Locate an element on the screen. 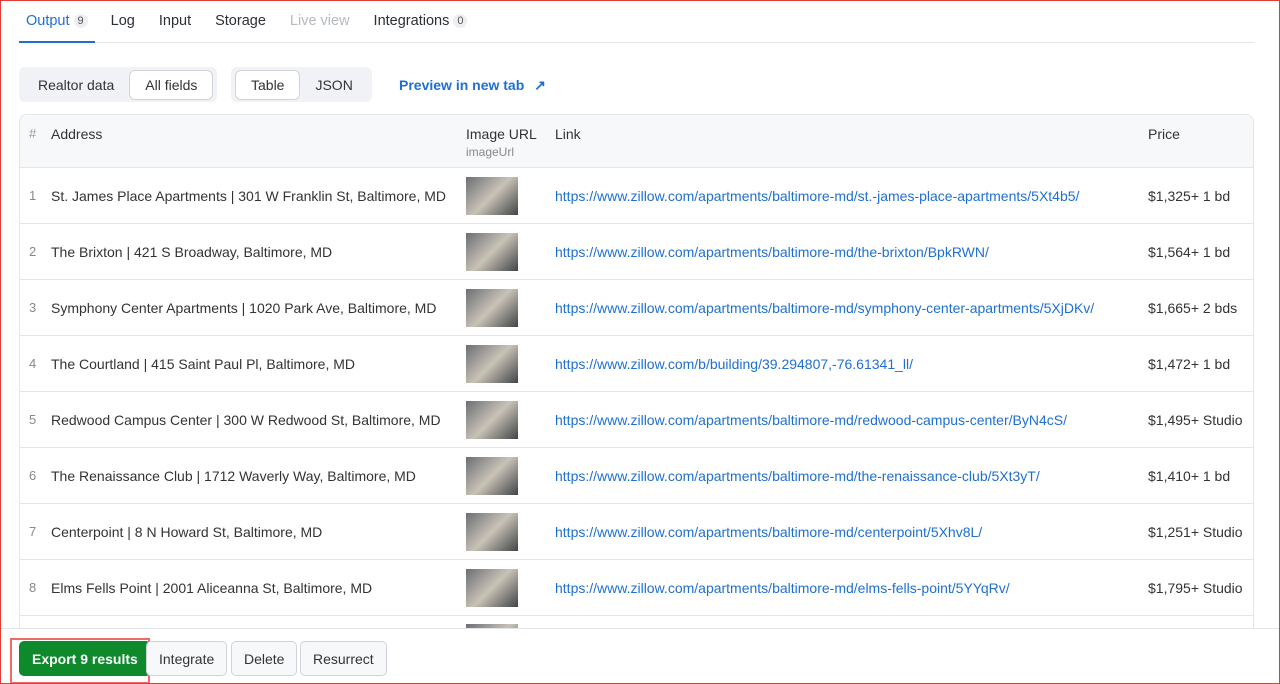  col-num: # is located at coordinates (33, 133).